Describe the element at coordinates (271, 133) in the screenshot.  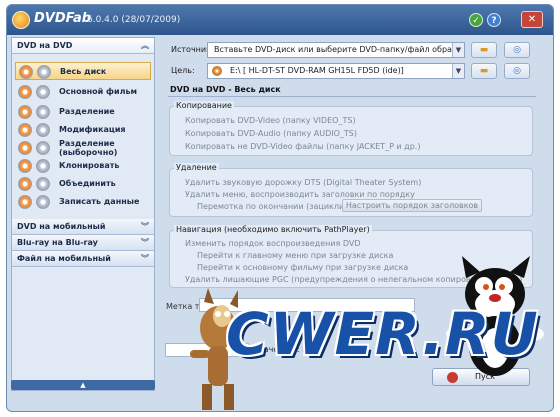
I see `option-copy-audio-ts: Копировать DVD-Audio (папку AUDIO_TS)` at that location.